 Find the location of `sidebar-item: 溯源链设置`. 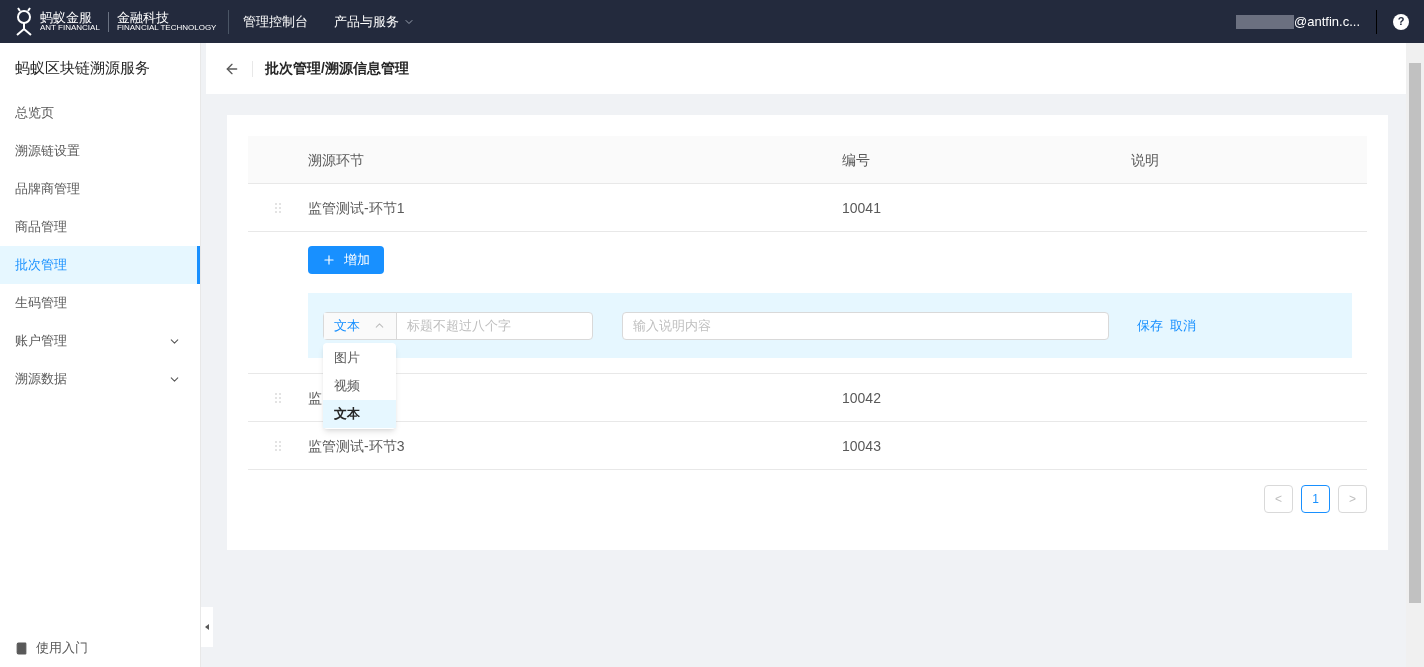

sidebar-item: 溯源链设置 is located at coordinates (100, 151).